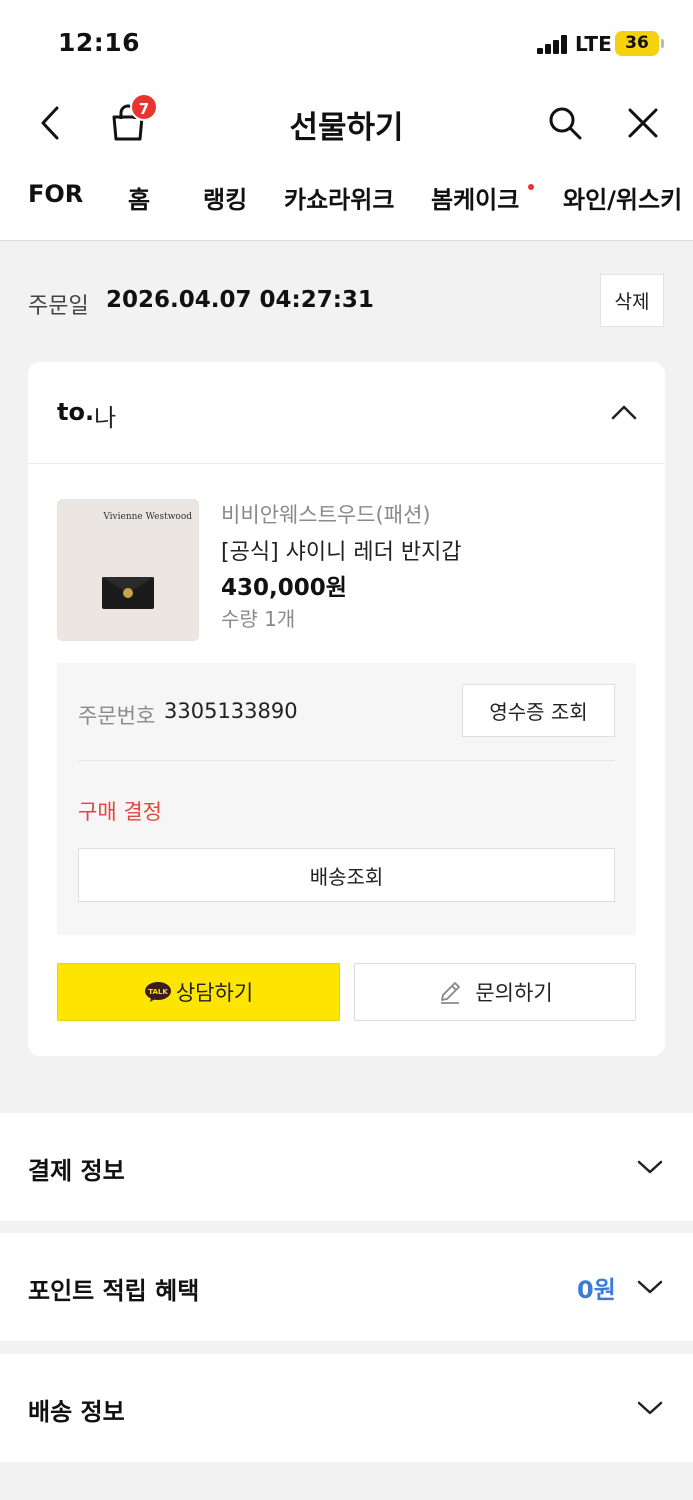 This screenshot has height=1500, width=693. What do you see at coordinates (105, 418) in the screenshot?
I see `recipient-name: 나` at bounding box center [105, 418].